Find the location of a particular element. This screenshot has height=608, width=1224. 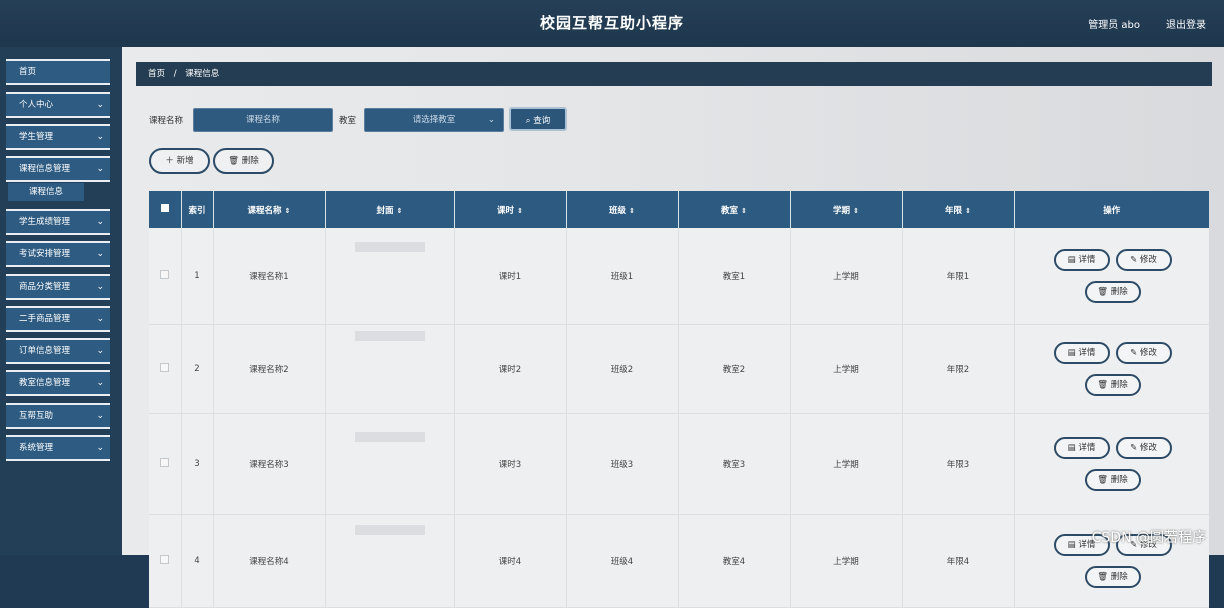

column-header-label: 学期 is located at coordinates (842, 210).